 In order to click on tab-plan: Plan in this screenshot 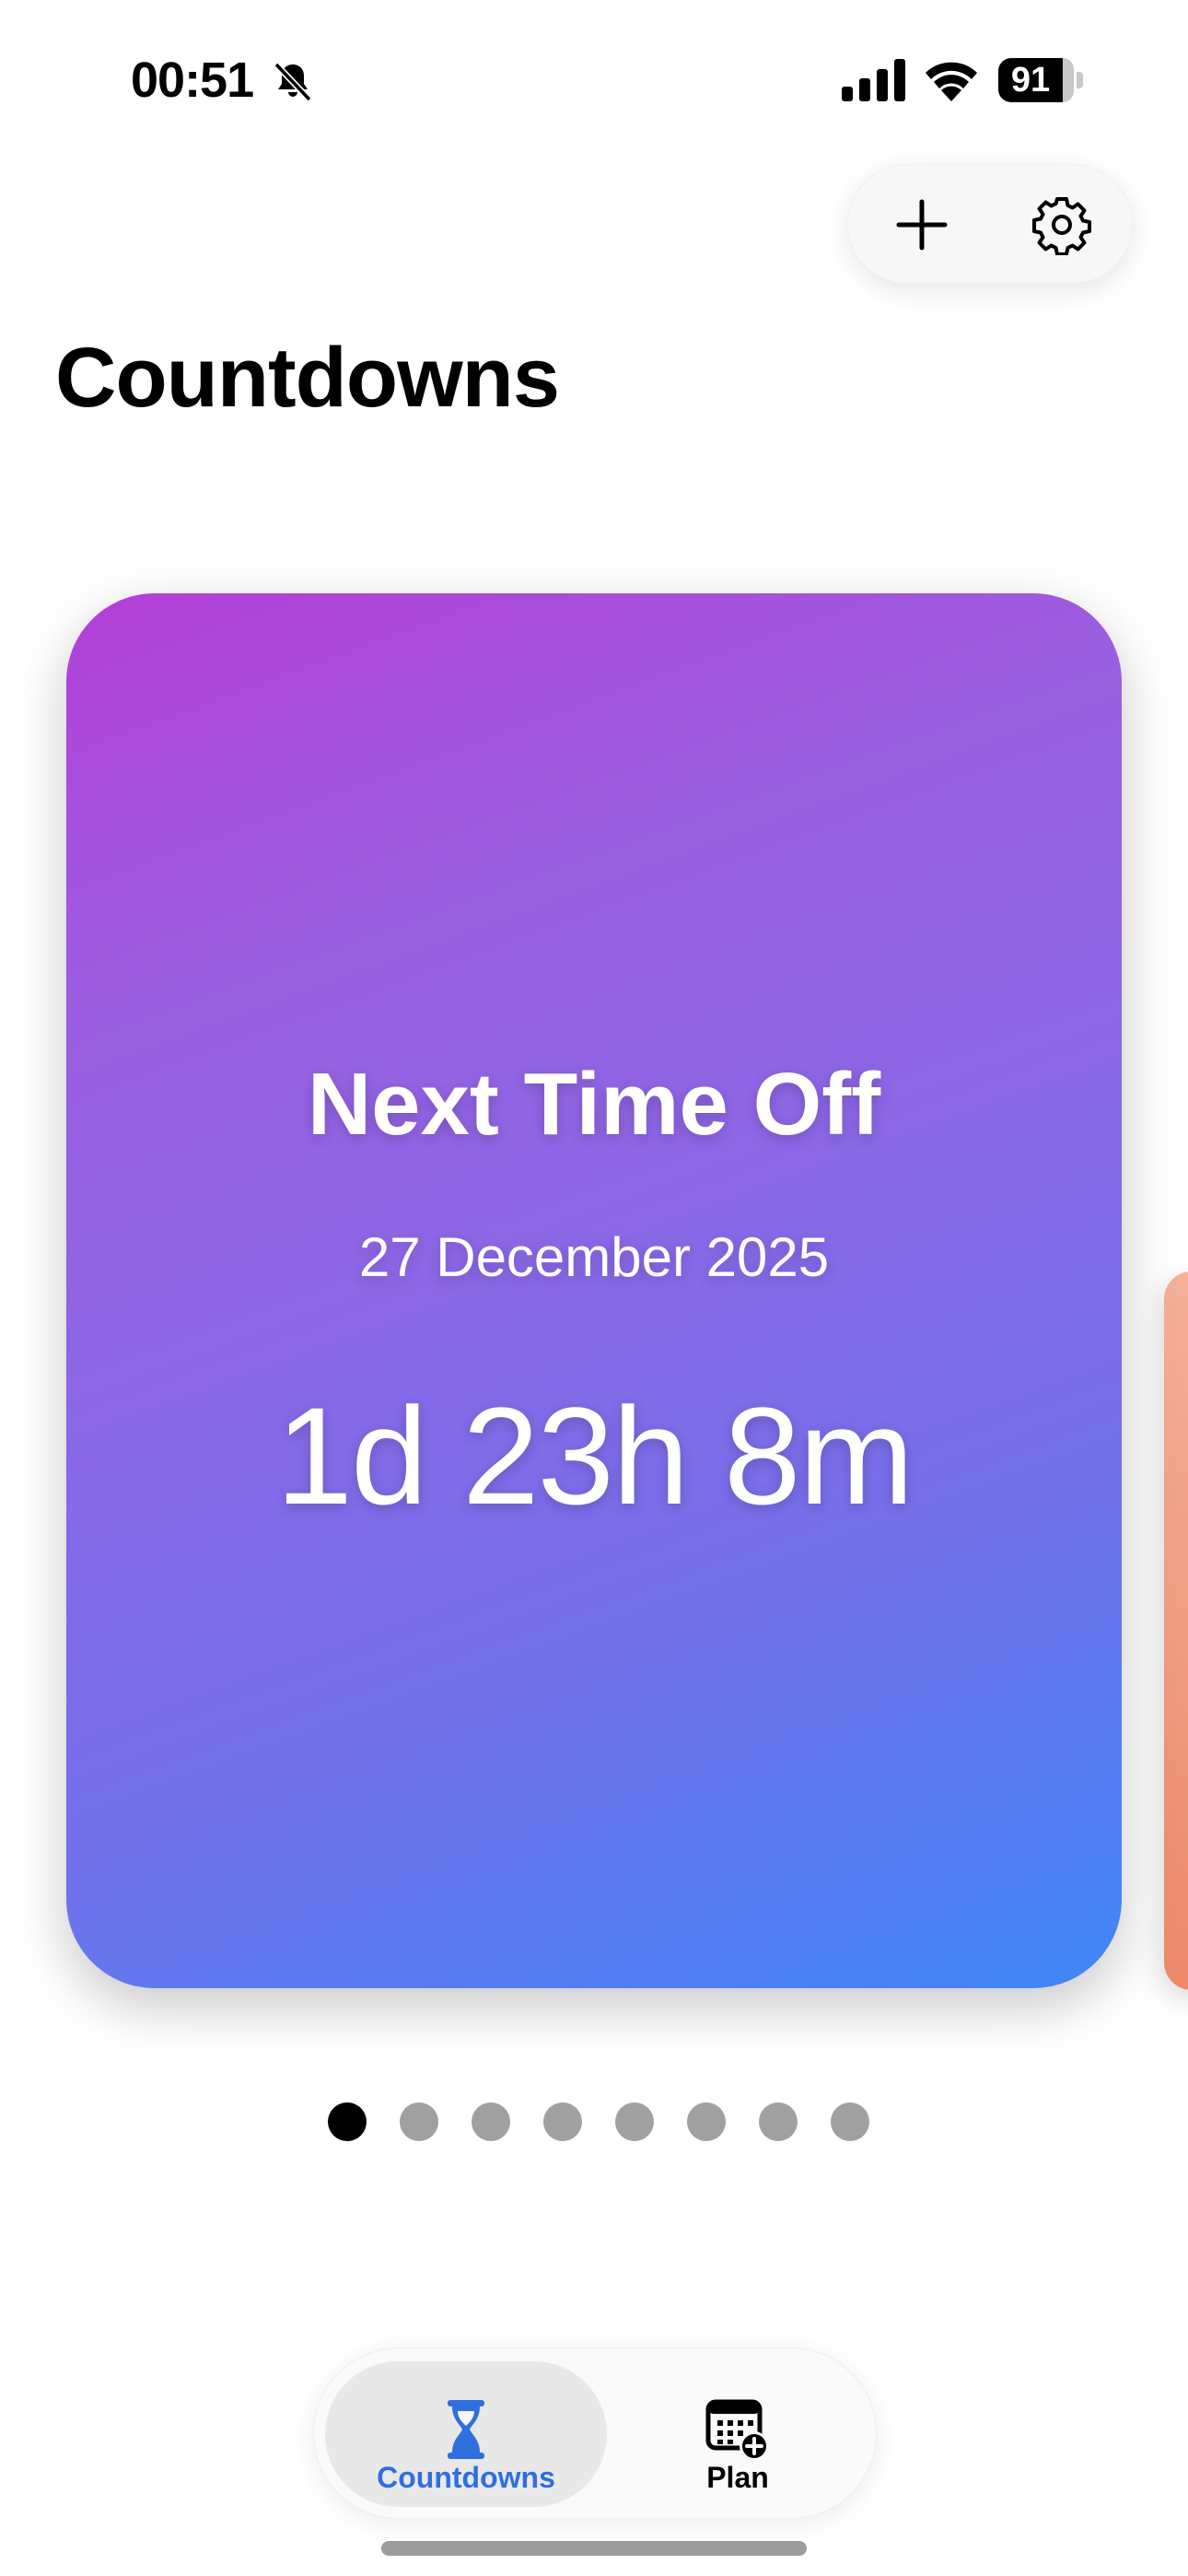, I will do `click(737, 2434)`.